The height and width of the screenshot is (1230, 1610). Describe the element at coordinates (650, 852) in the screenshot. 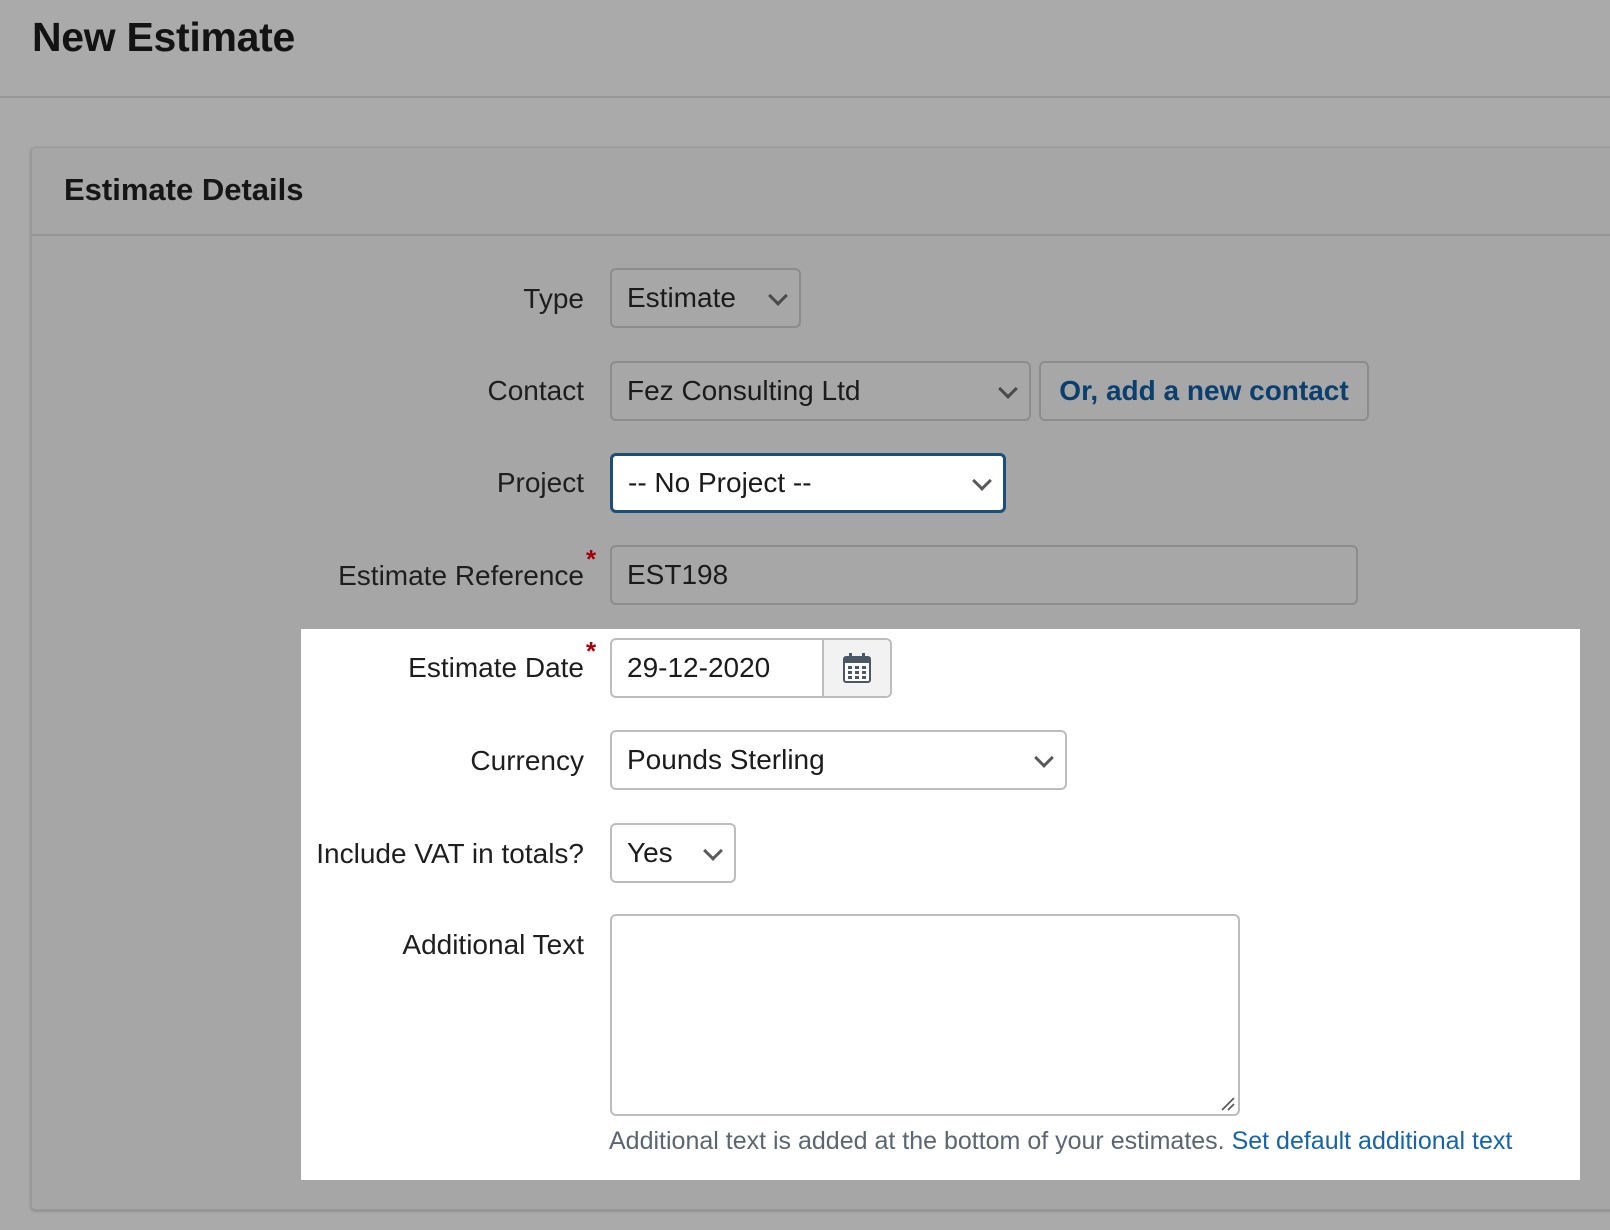

I see `include-vat-select-value: Yes` at that location.